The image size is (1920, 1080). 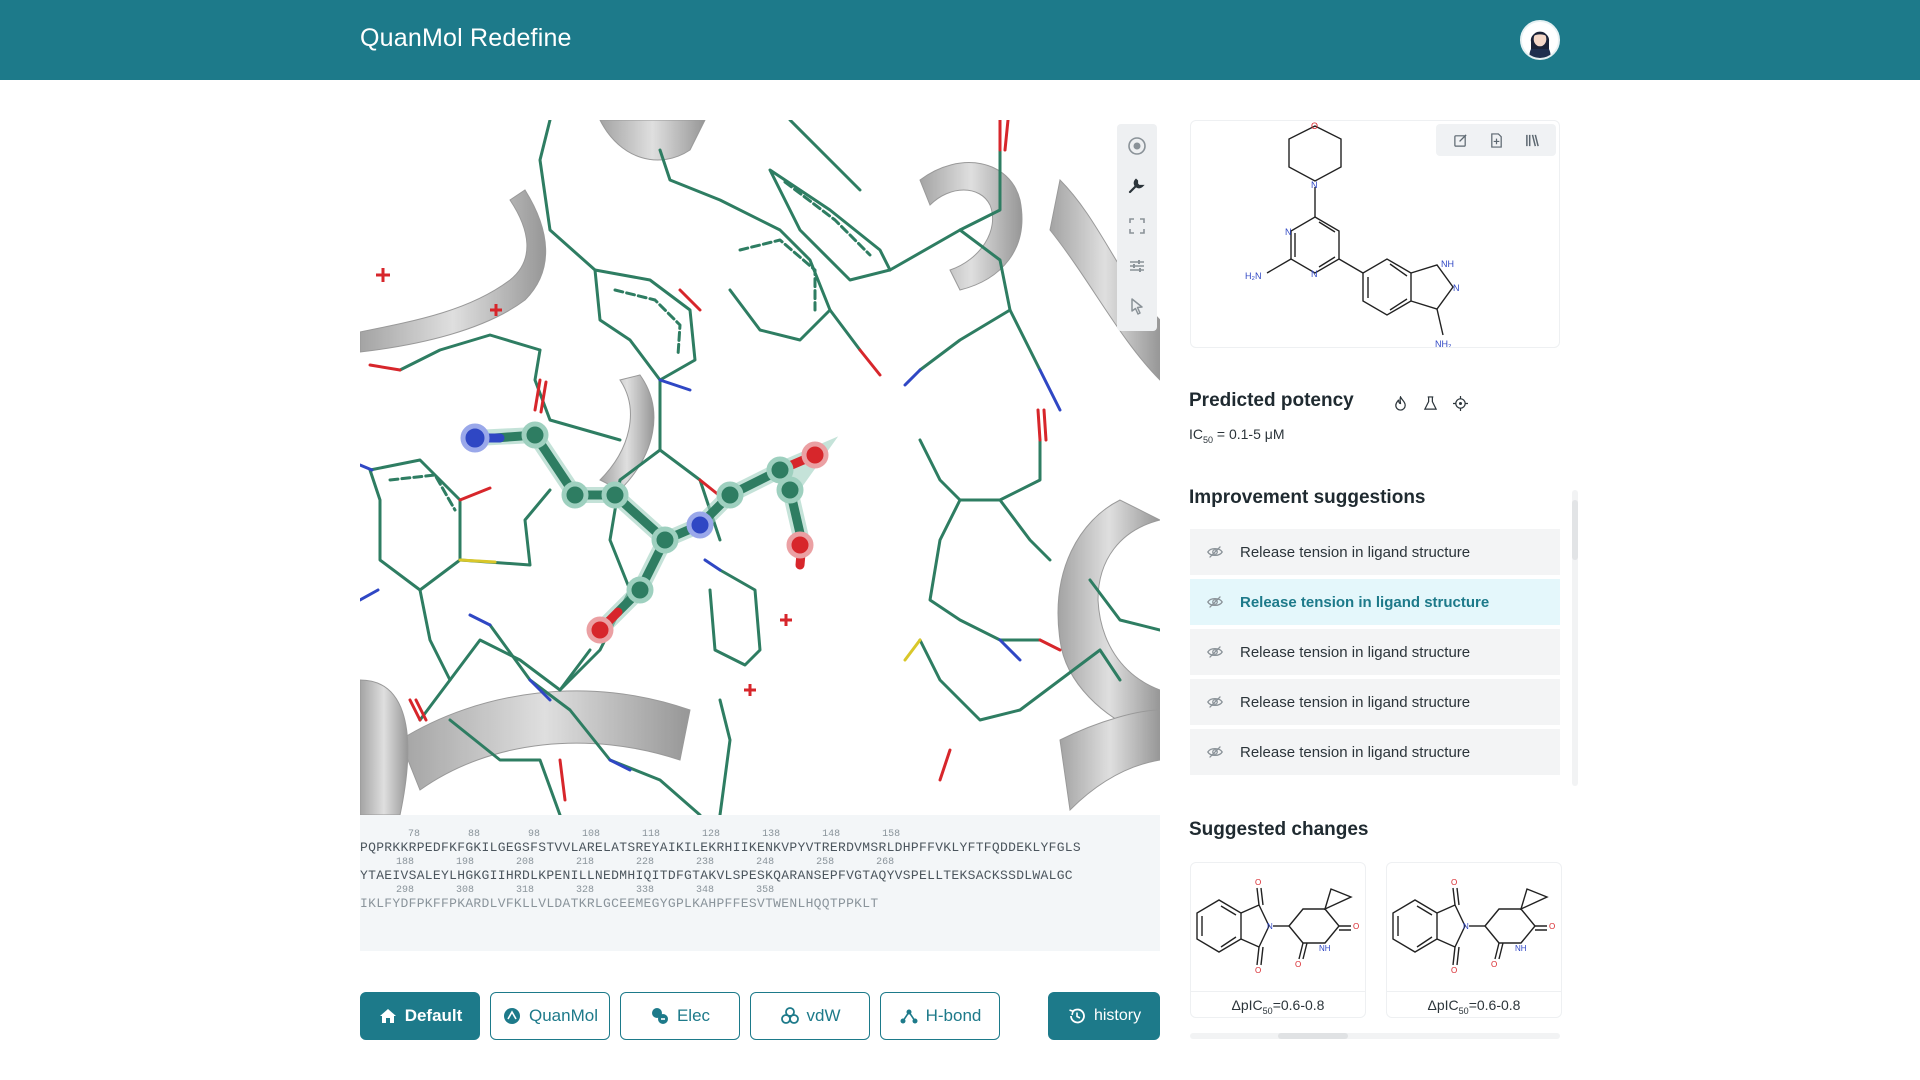 I want to click on edit-structure-button, so click(x=1460, y=140).